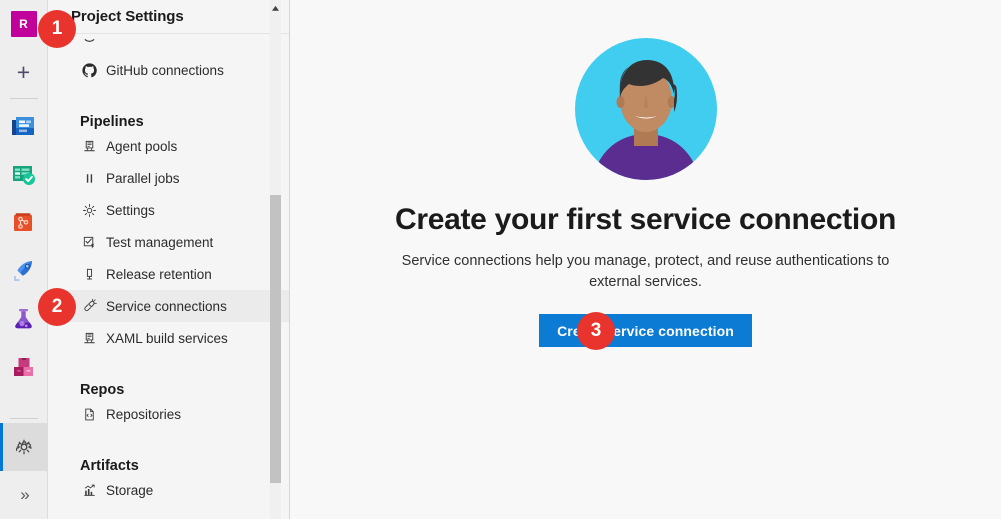 This screenshot has height=519, width=1001. I want to click on callout-badge-2: 2, so click(57, 307).